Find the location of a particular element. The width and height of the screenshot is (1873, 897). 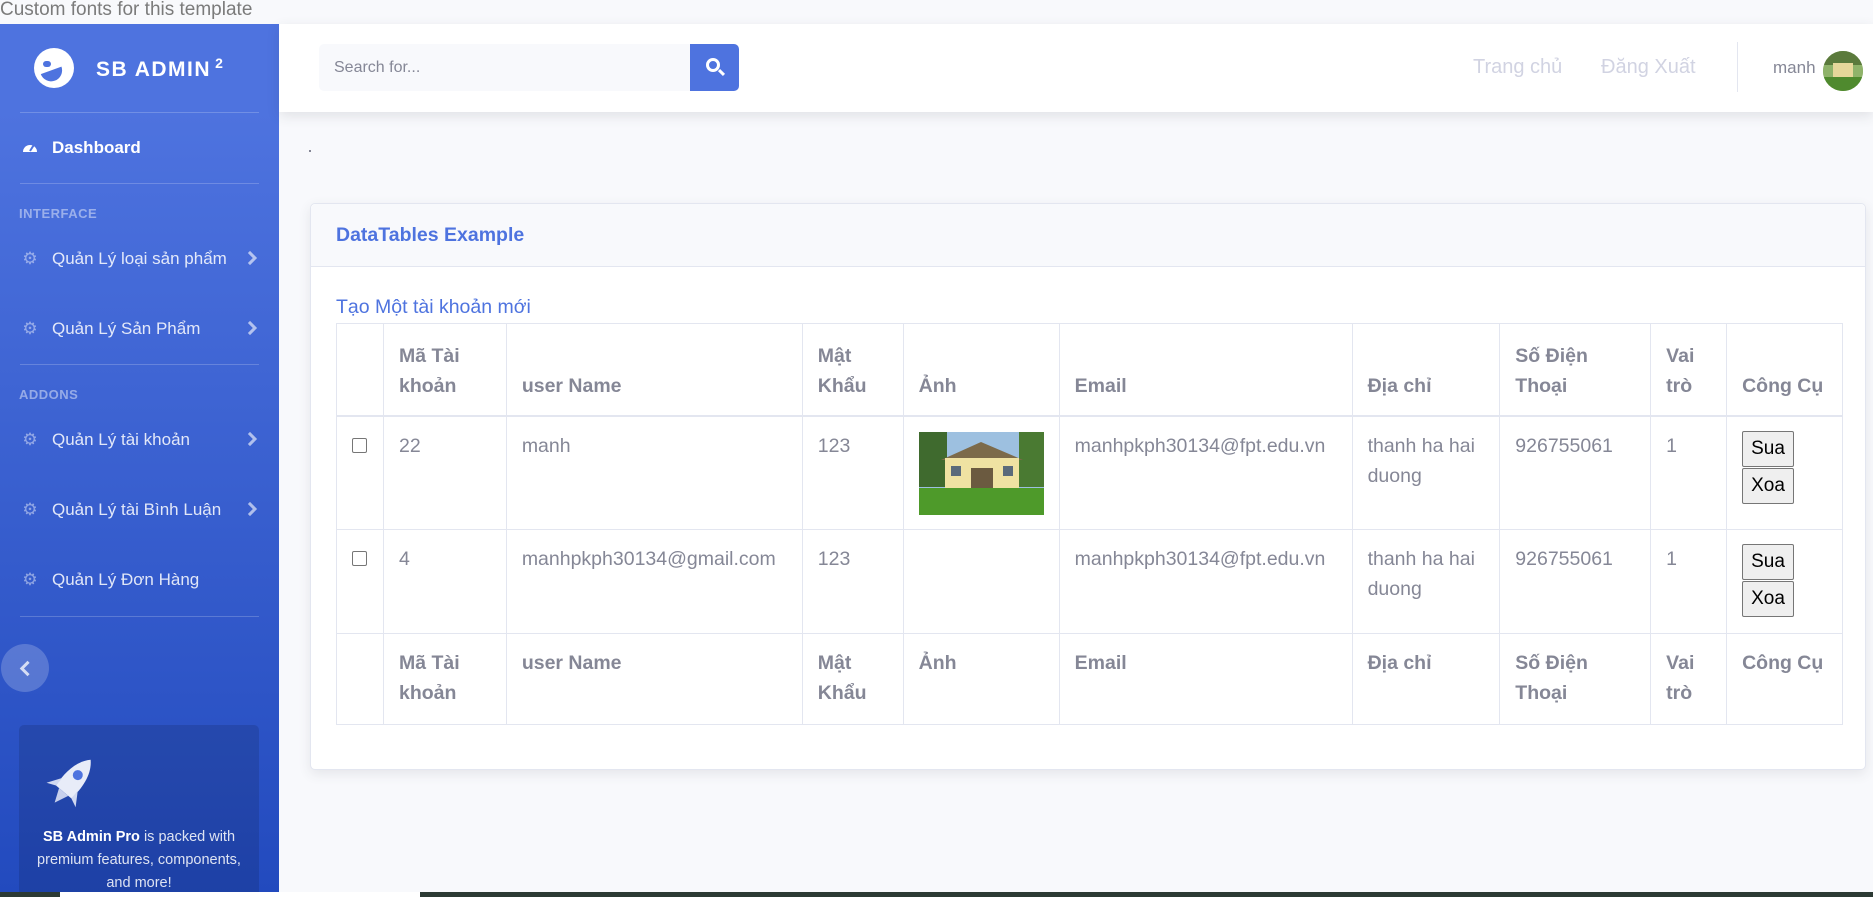

brand-superscript: 2 is located at coordinates (220, 62).